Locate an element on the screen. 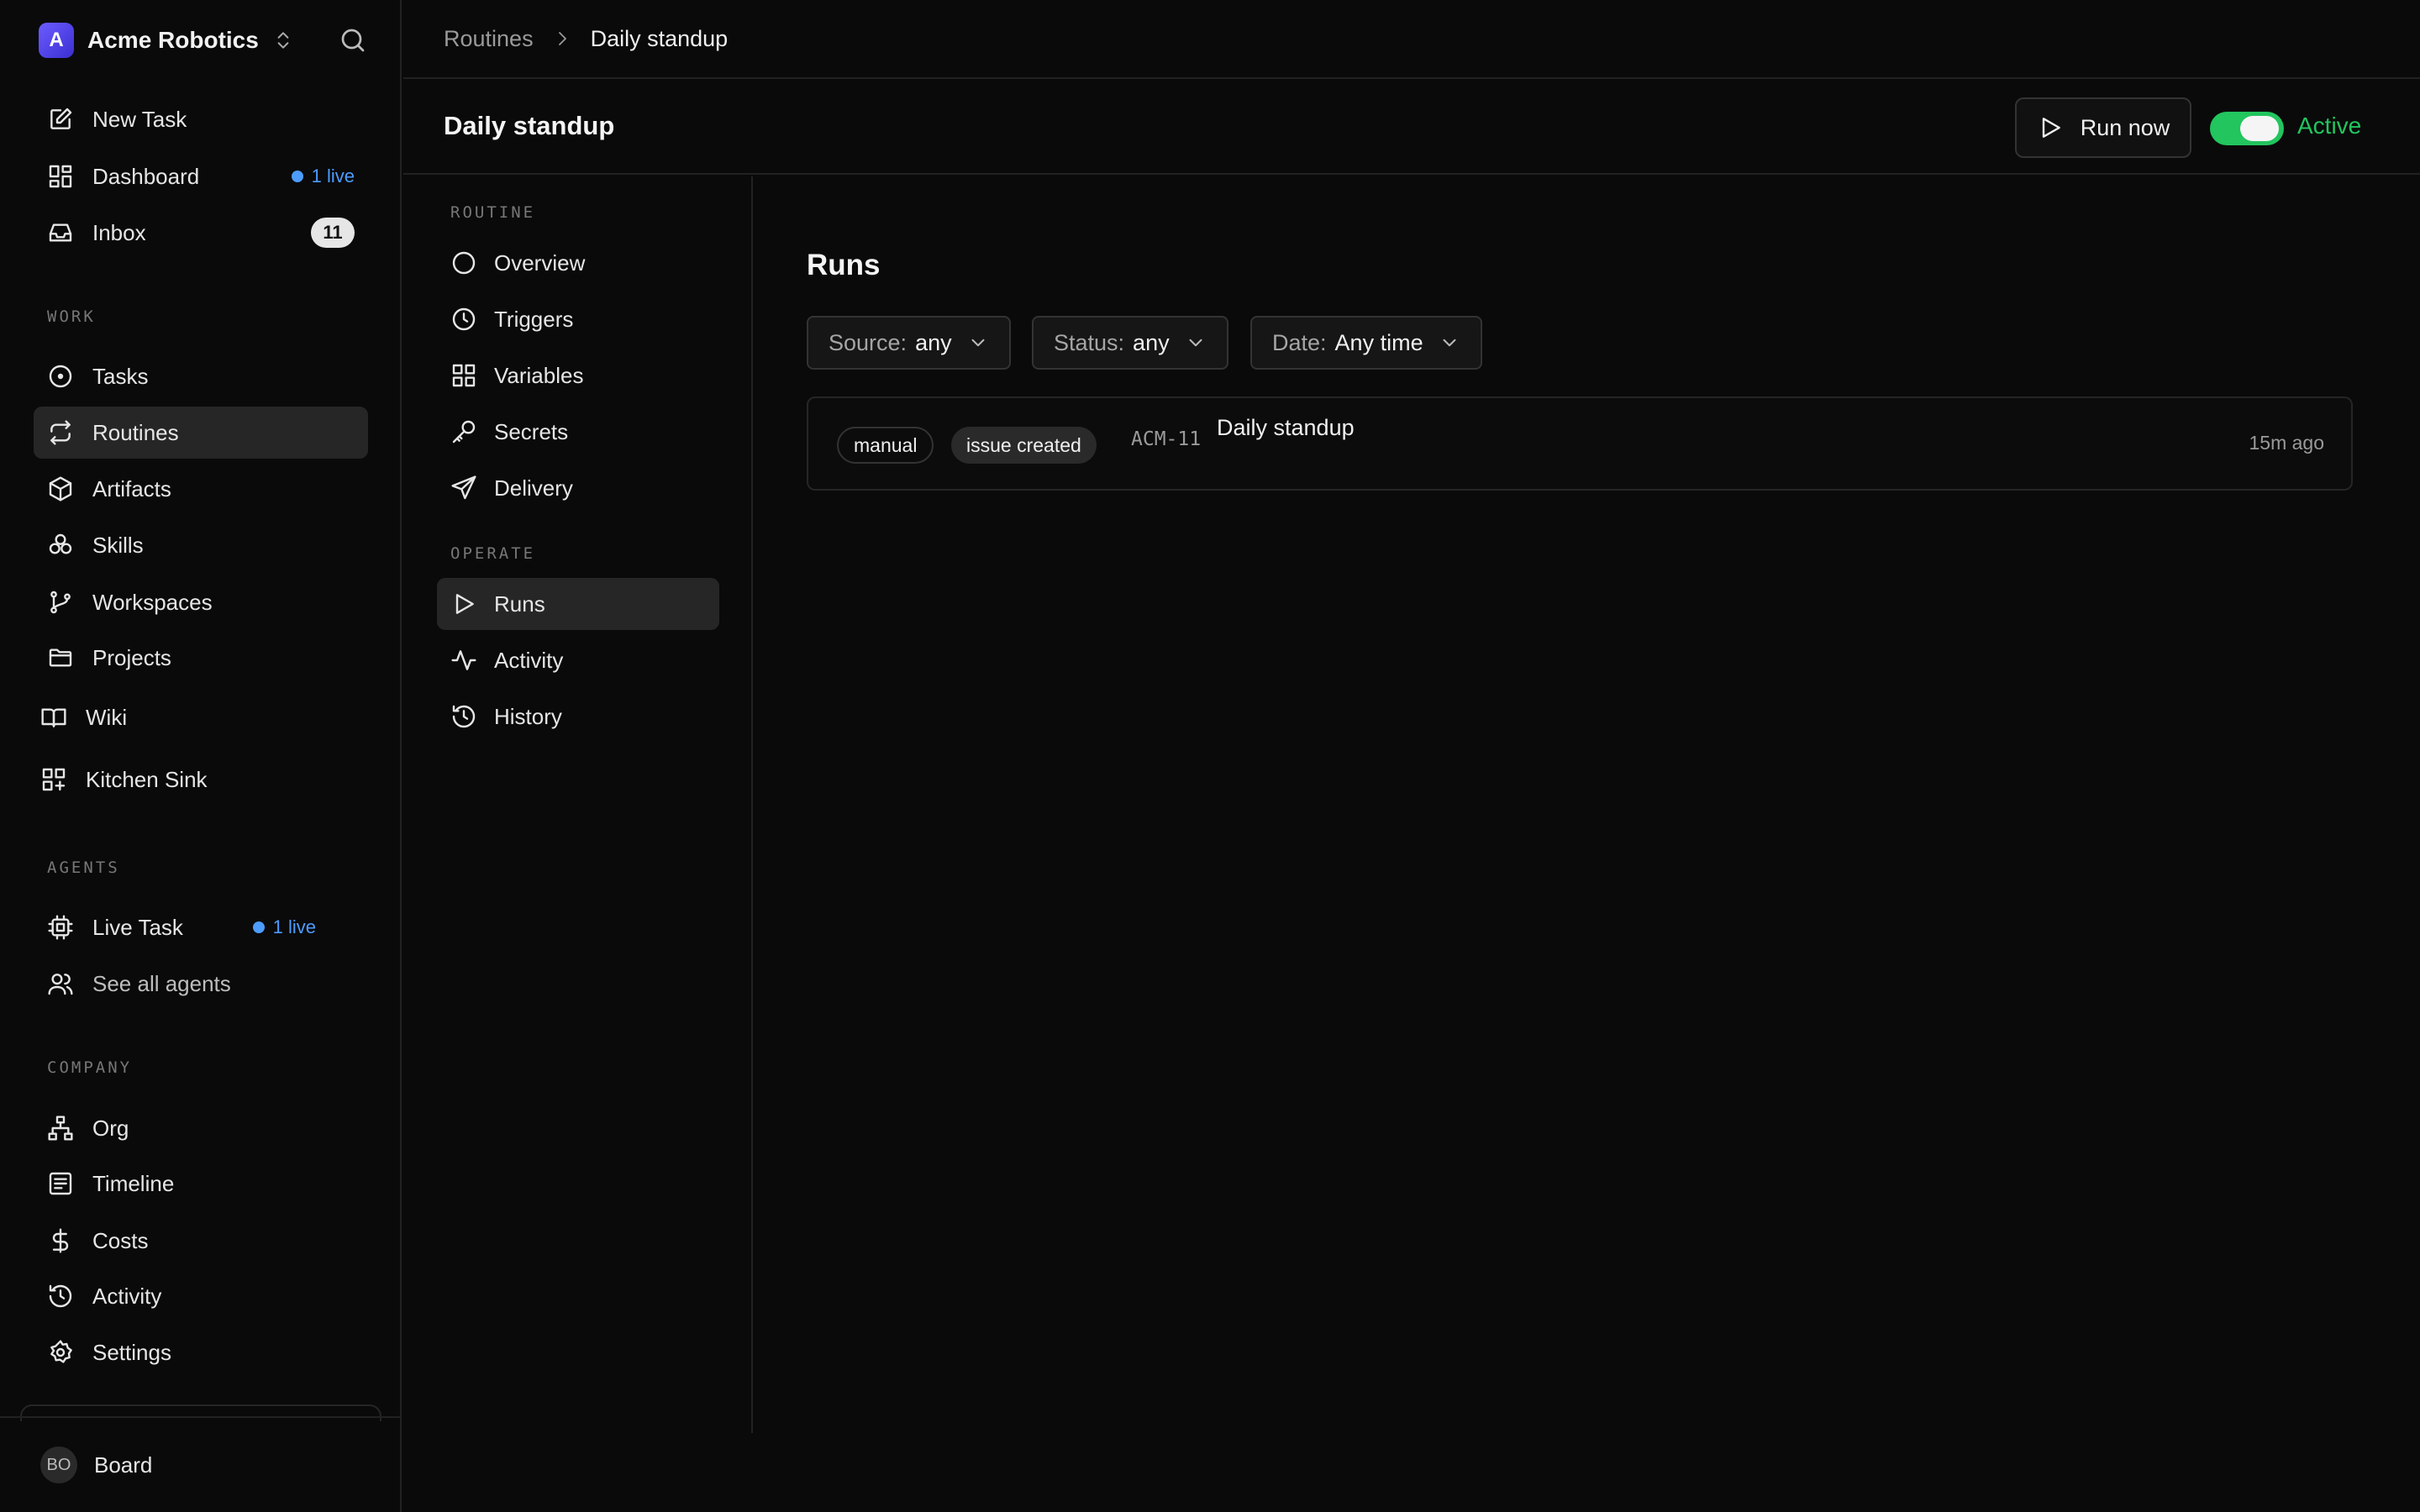 This screenshot has width=2420, height=1512. section-label-company: COMPANY is located at coordinates (90, 1067).